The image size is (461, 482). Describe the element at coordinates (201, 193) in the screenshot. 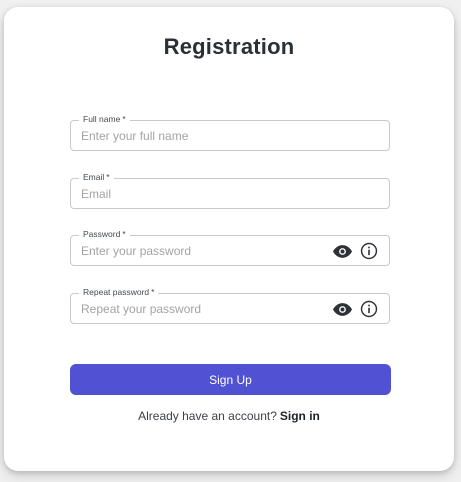

I see `email-input` at that location.